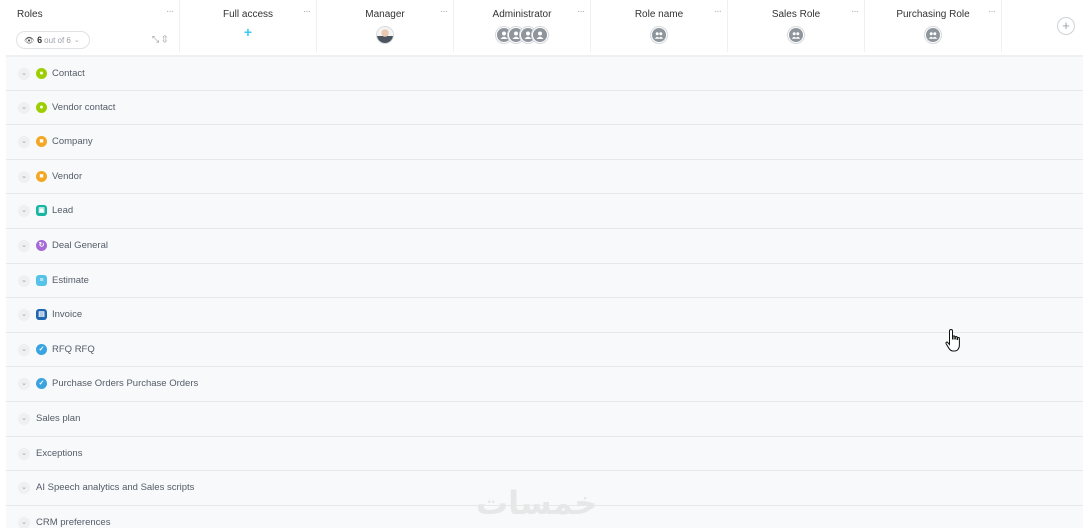 This screenshot has width=1083, height=528. Describe the element at coordinates (59, 453) in the screenshot. I see `row-label: Exceptions` at that location.